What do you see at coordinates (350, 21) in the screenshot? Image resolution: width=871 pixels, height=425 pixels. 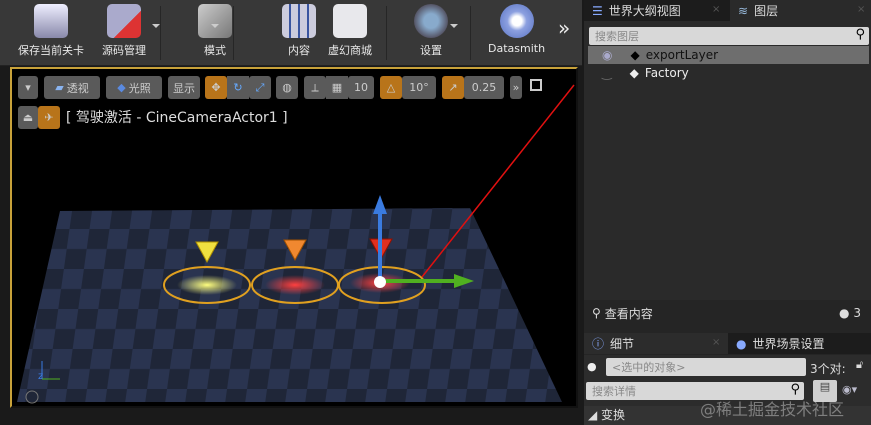 I see `marketplace-bag-icon` at bounding box center [350, 21].